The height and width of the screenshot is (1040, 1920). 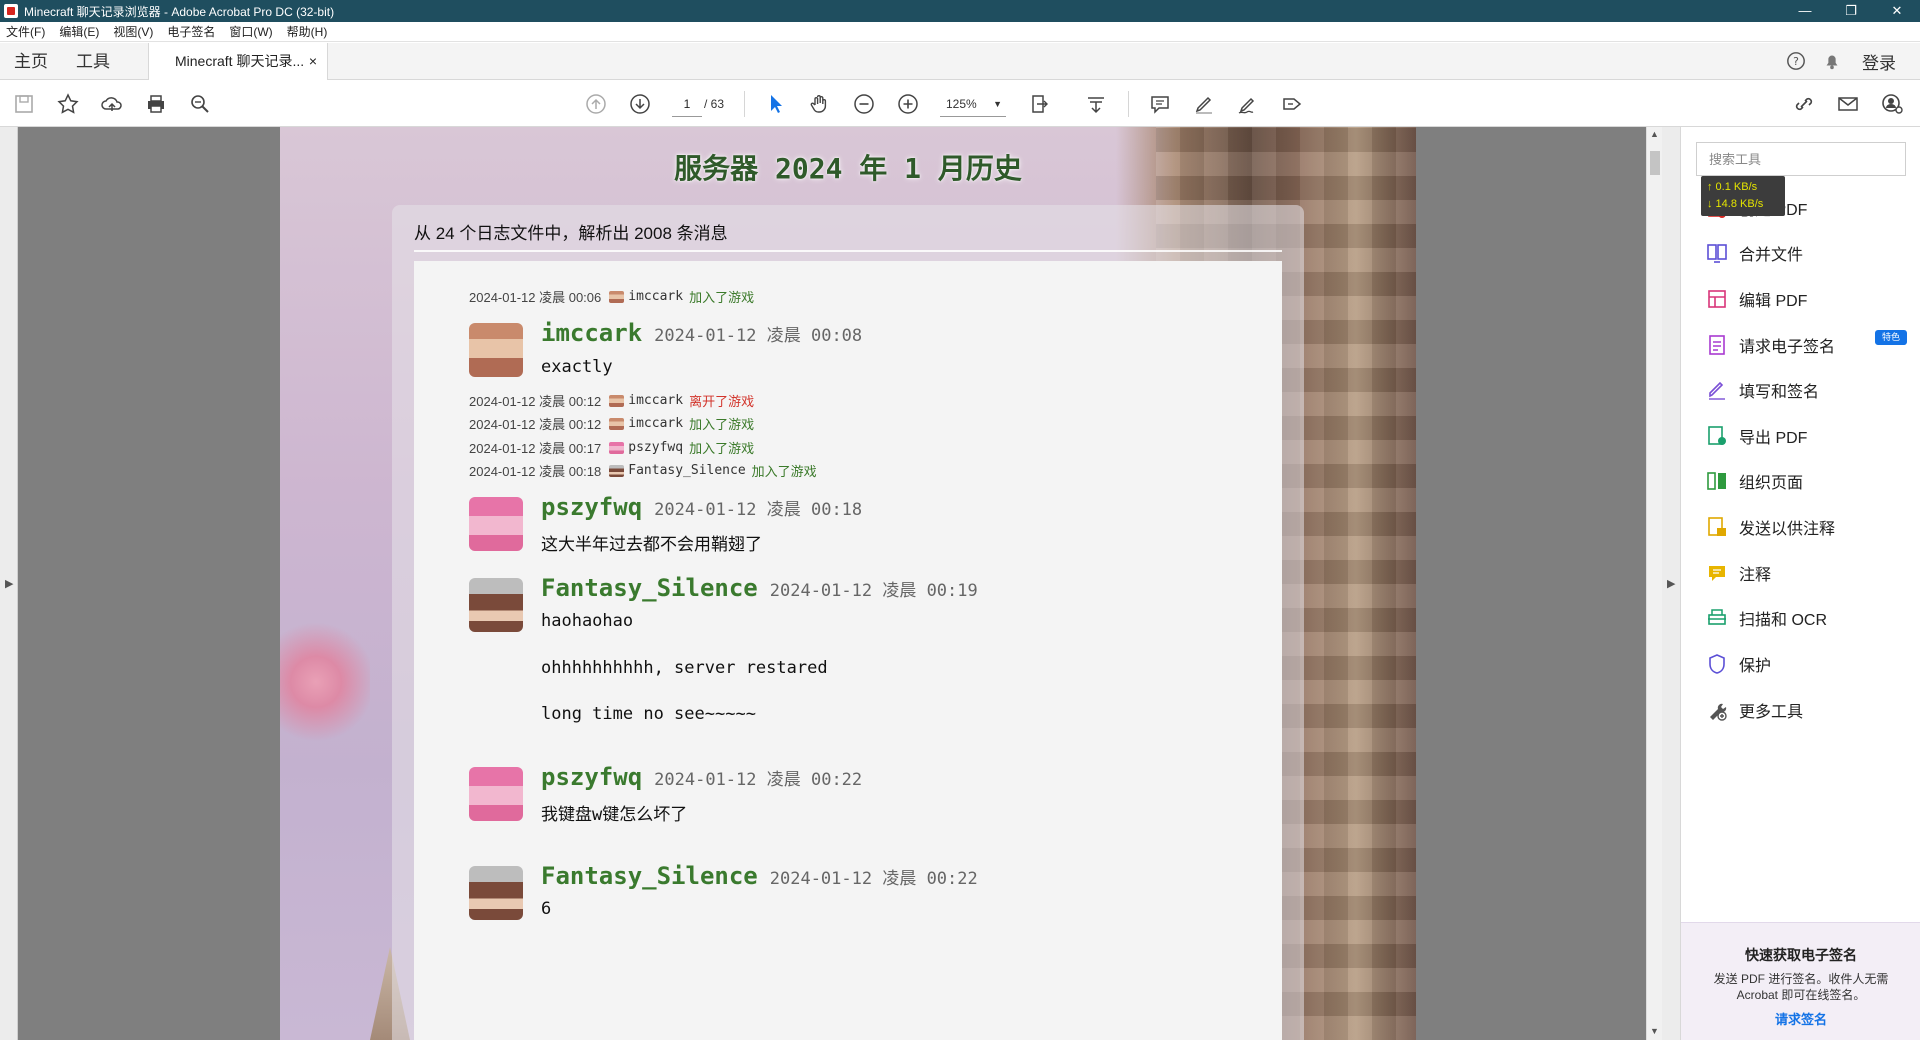 I want to click on edit-pdf-icon, so click(x=1717, y=299).